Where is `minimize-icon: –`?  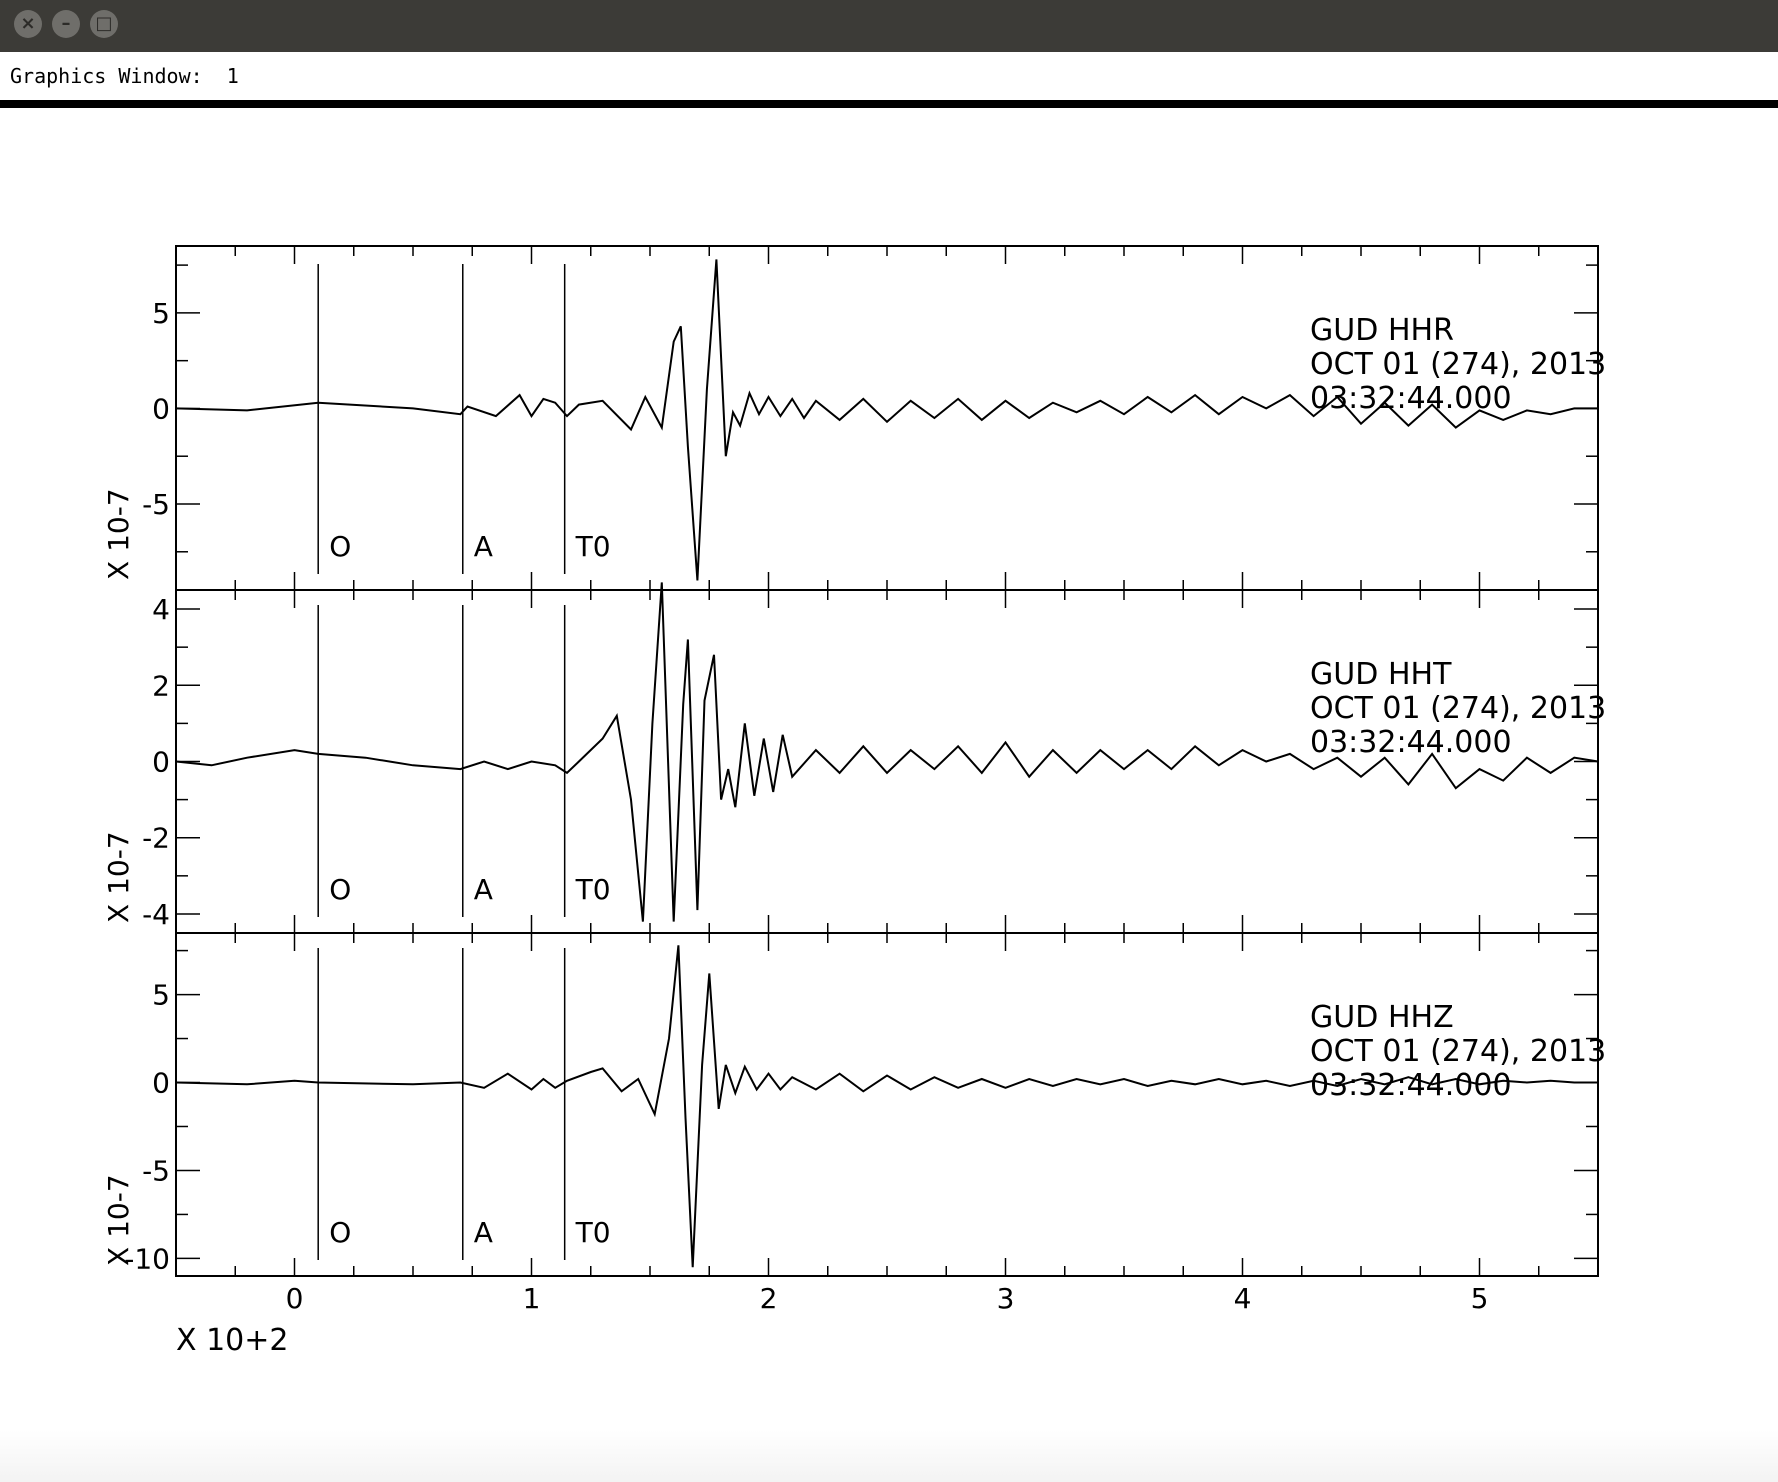 minimize-icon: – is located at coordinates (66, 24).